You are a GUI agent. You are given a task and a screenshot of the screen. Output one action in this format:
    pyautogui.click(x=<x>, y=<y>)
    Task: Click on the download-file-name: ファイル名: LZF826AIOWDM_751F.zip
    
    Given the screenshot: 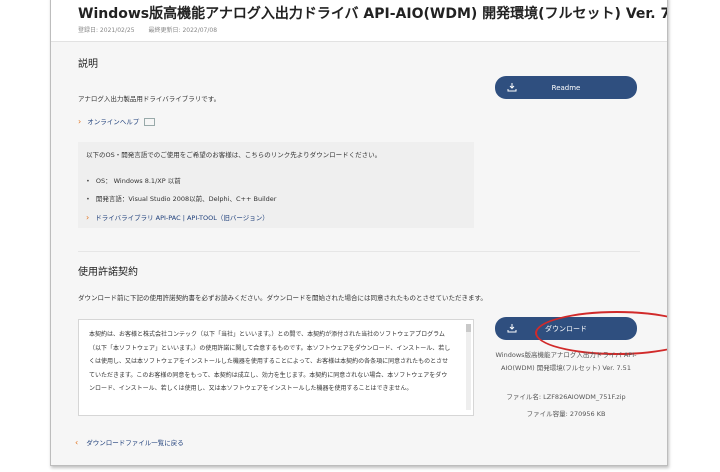 What is the action you would take?
    pyautogui.click(x=566, y=397)
    